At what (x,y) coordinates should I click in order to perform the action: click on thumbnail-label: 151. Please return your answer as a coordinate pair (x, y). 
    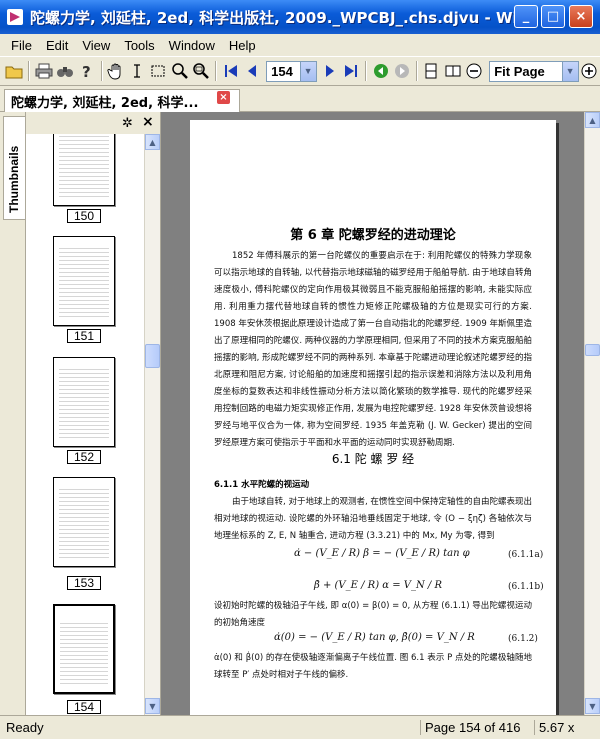
    Looking at the image, I should click on (84, 336).